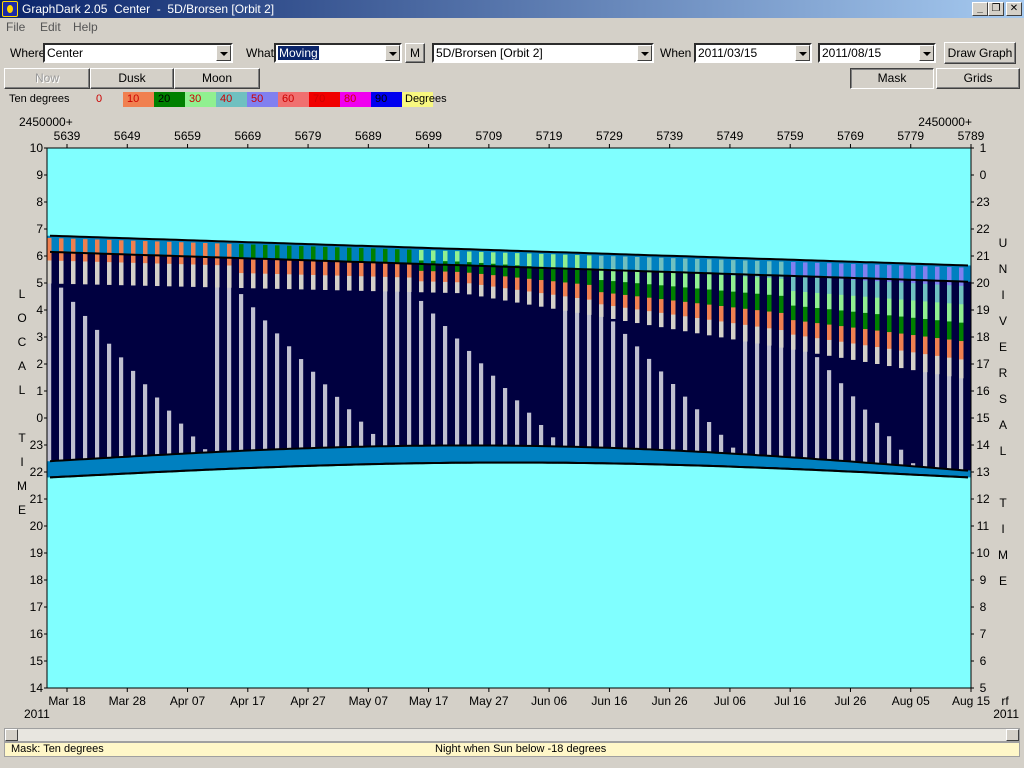 Image resolution: width=1024 pixels, height=768 pixels. Describe the element at coordinates (996, 9) in the screenshot. I see `restore-button: ❐` at that location.